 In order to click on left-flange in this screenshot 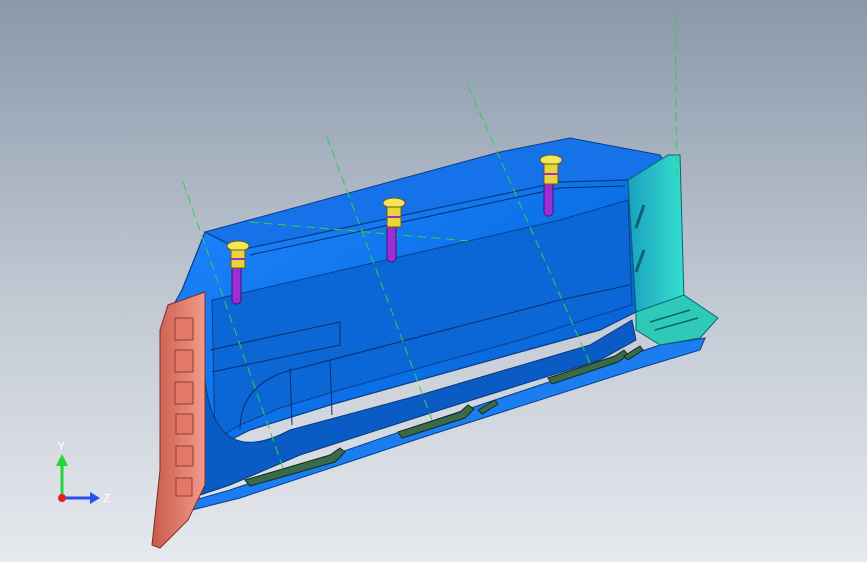, I will do `click(178, 420)`.